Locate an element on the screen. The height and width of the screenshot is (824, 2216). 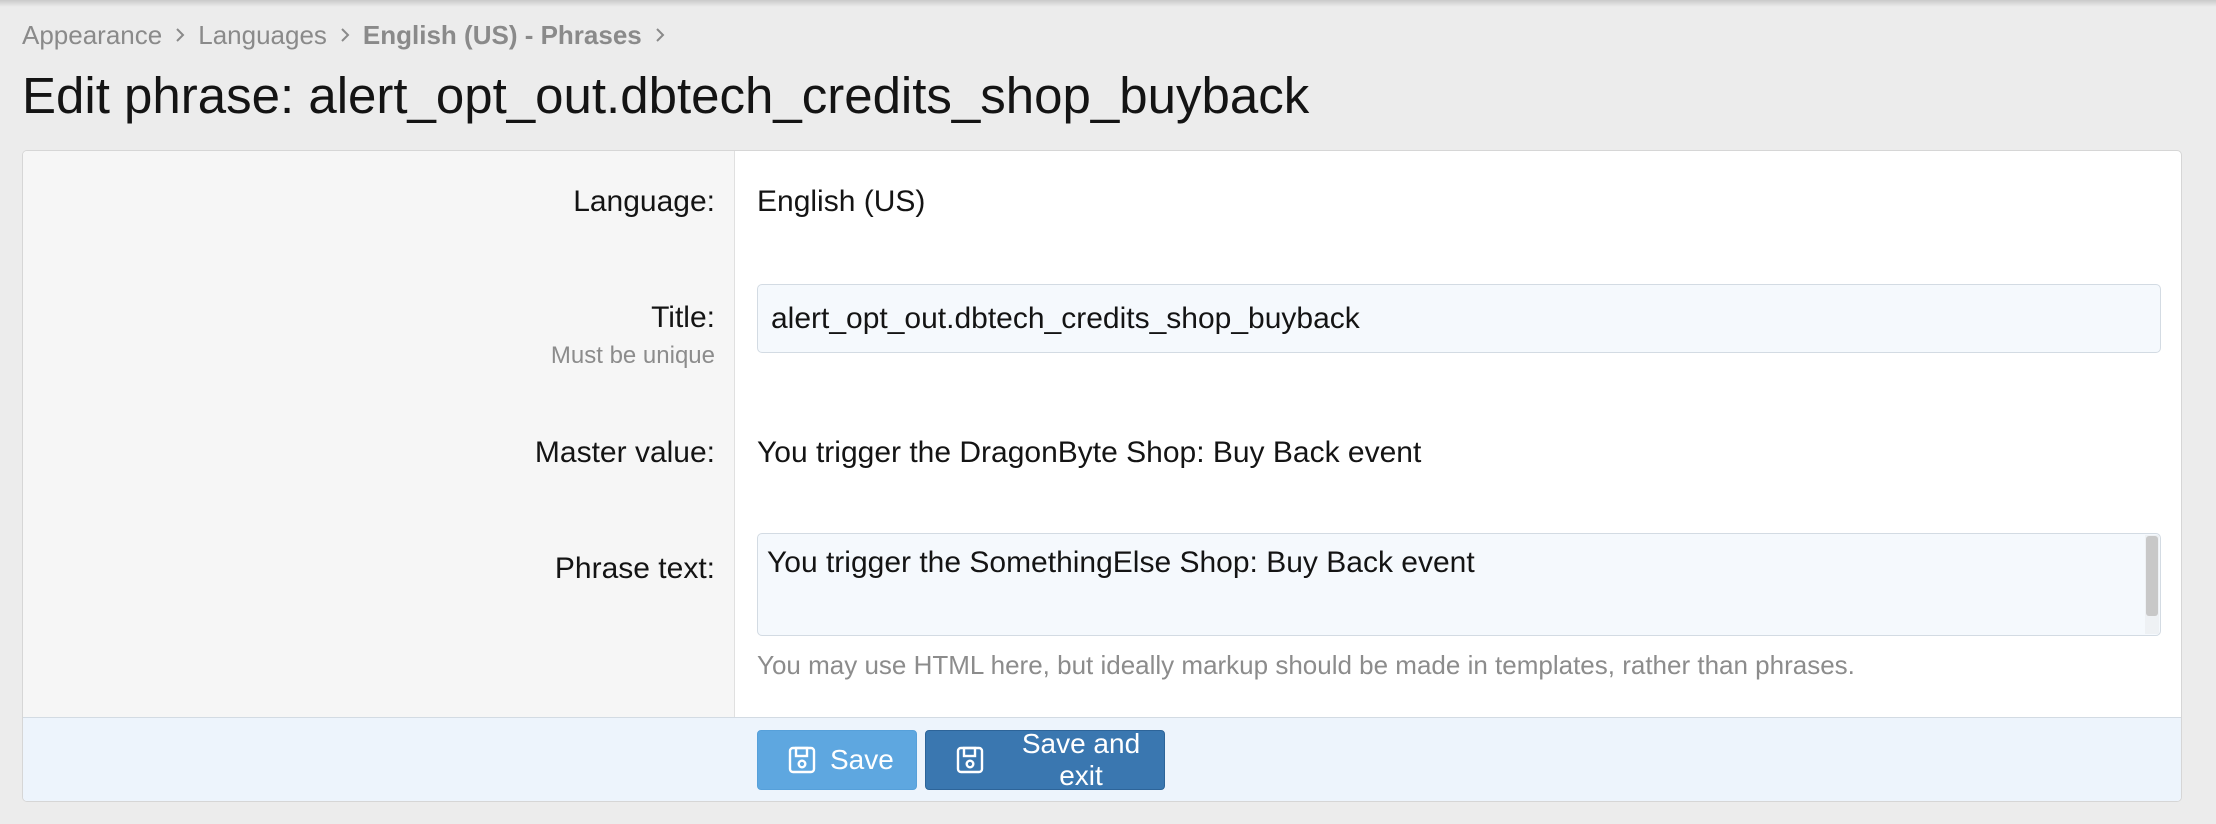
master-value-label: Master value: is located at coordinates (624, 452).